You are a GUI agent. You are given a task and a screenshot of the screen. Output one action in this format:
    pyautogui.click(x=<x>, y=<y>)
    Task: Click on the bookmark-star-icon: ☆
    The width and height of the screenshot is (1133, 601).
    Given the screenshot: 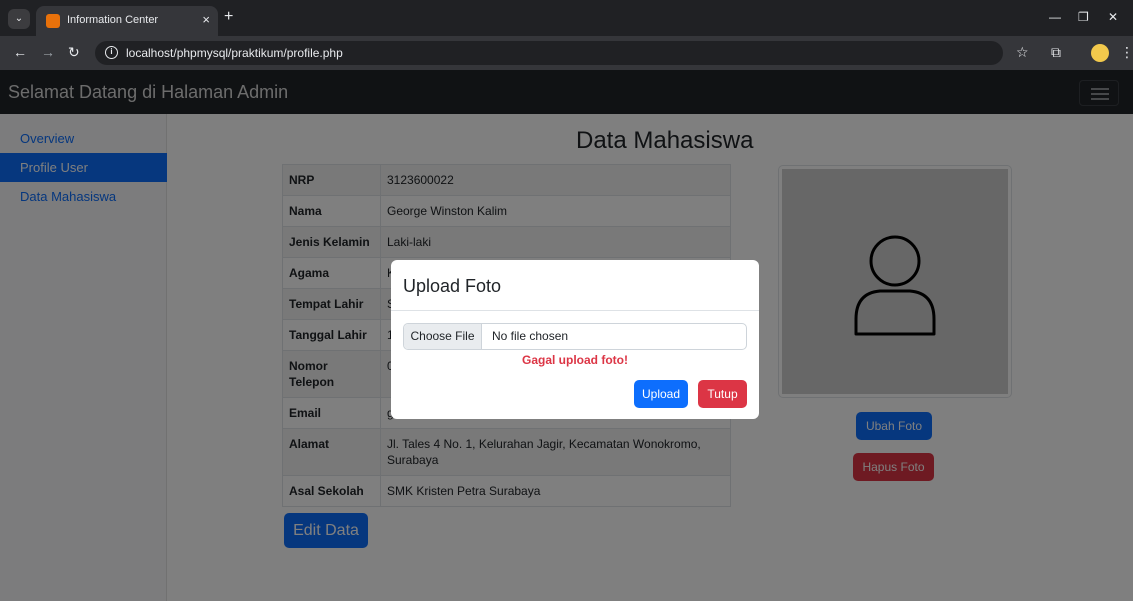 What is the action you would take?
    pyautogui.click(x=1022, y=52)
    